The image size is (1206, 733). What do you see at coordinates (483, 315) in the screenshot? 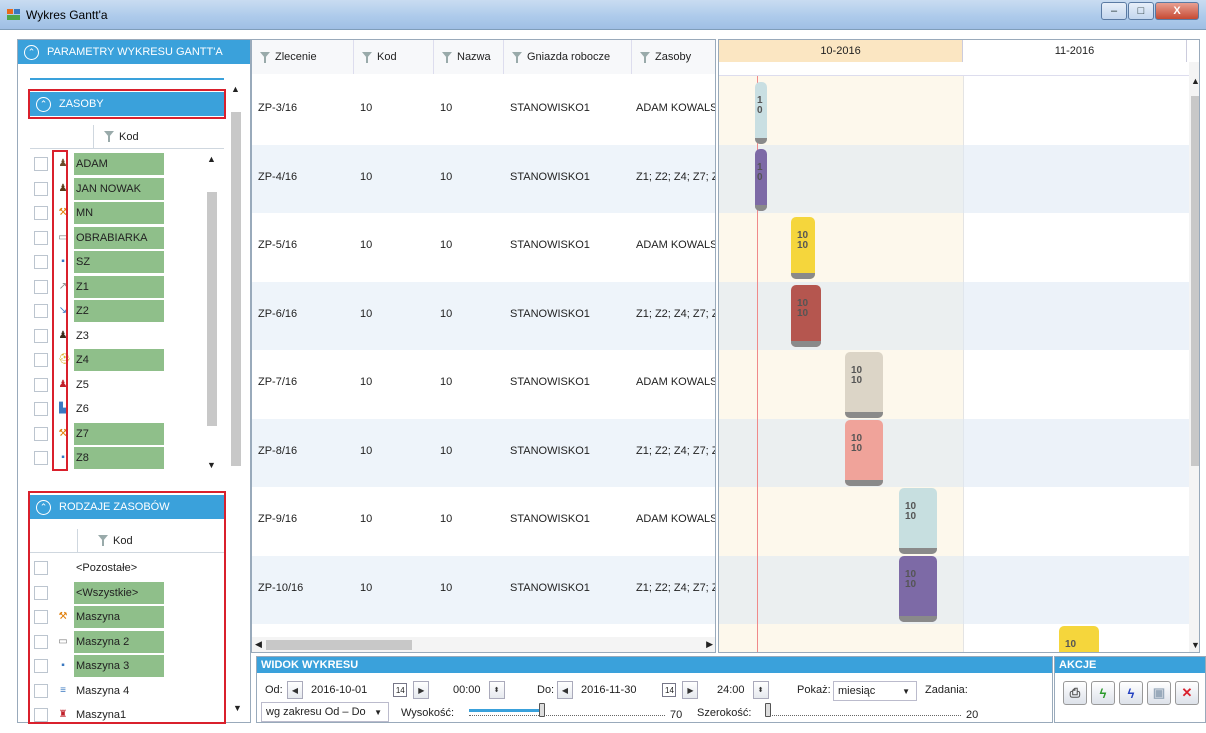
I see `table-row: ZP-6/16 10 10 STANOWISKO1 Z1; Z2; Z4; Z7; Z` at bounding box center [483, 315].